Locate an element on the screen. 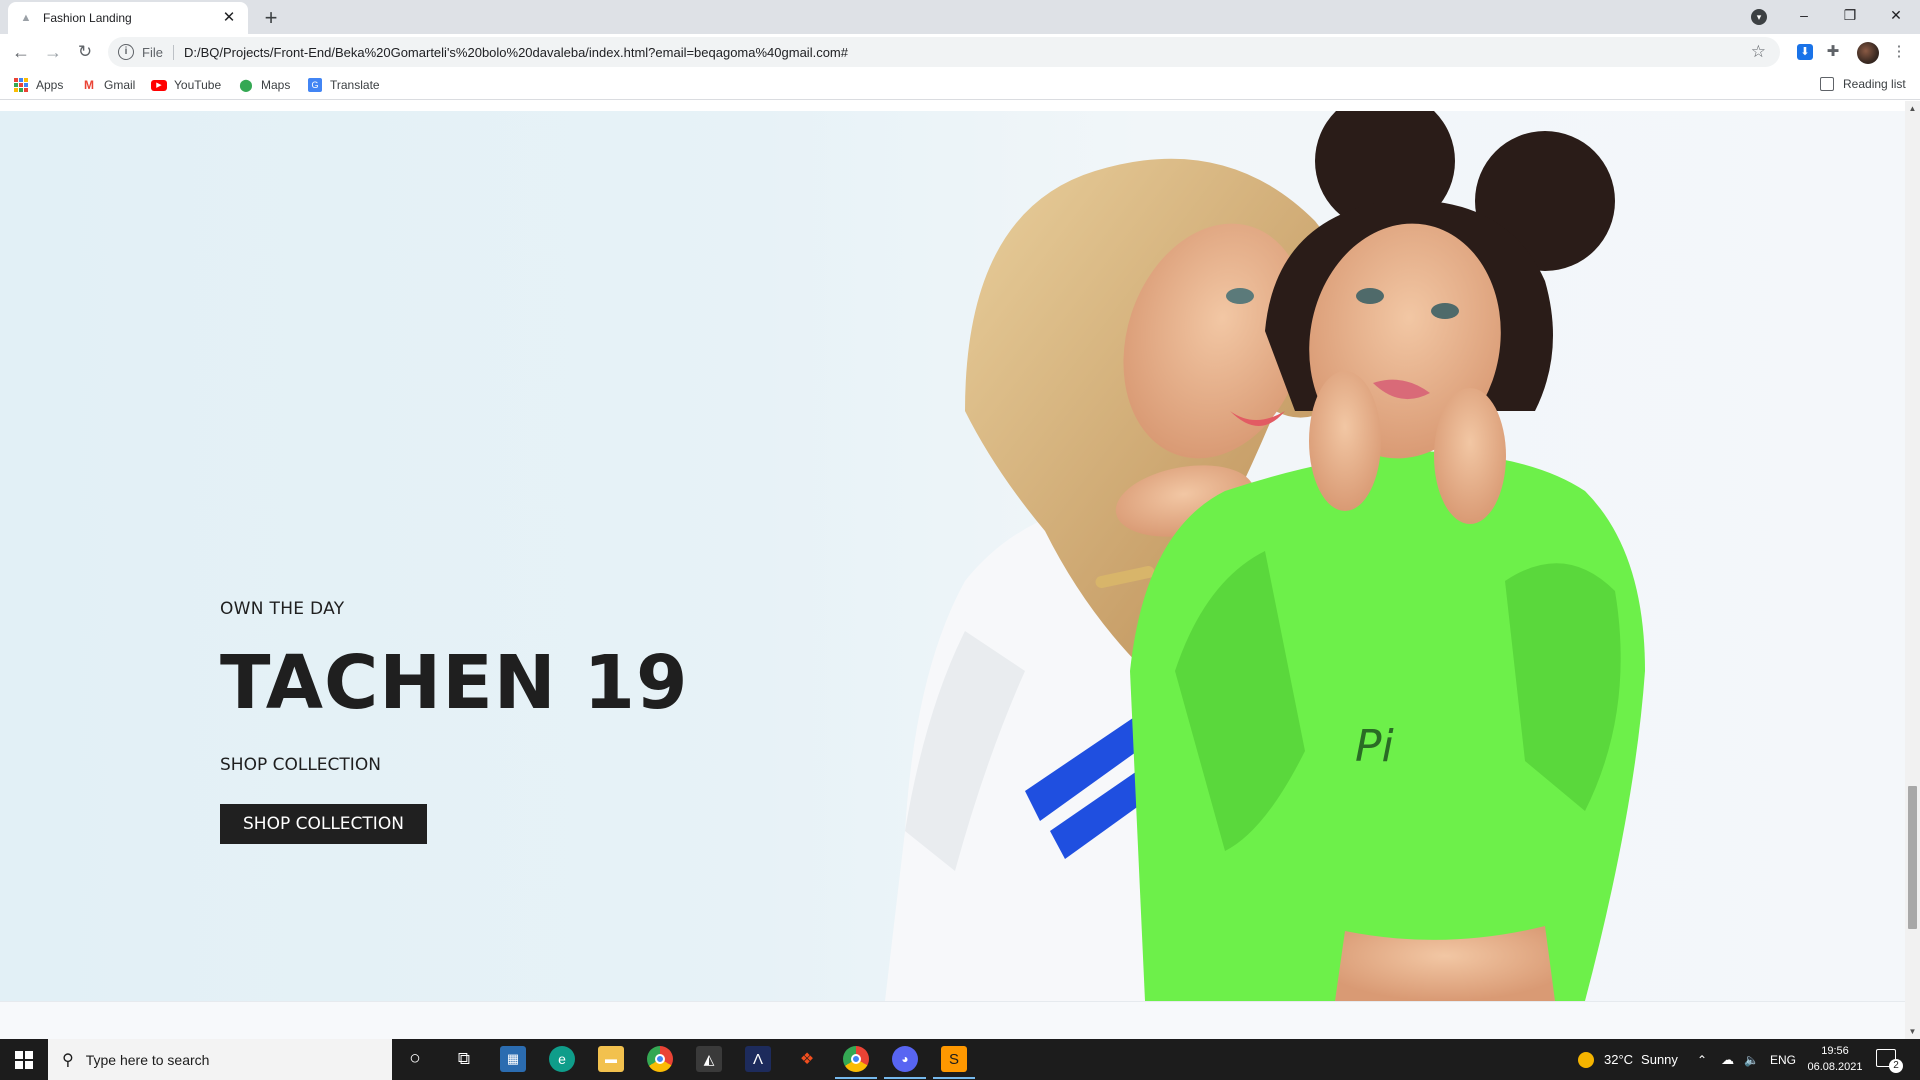  reload-icon: ↻ is located at coordinates (85, 52).